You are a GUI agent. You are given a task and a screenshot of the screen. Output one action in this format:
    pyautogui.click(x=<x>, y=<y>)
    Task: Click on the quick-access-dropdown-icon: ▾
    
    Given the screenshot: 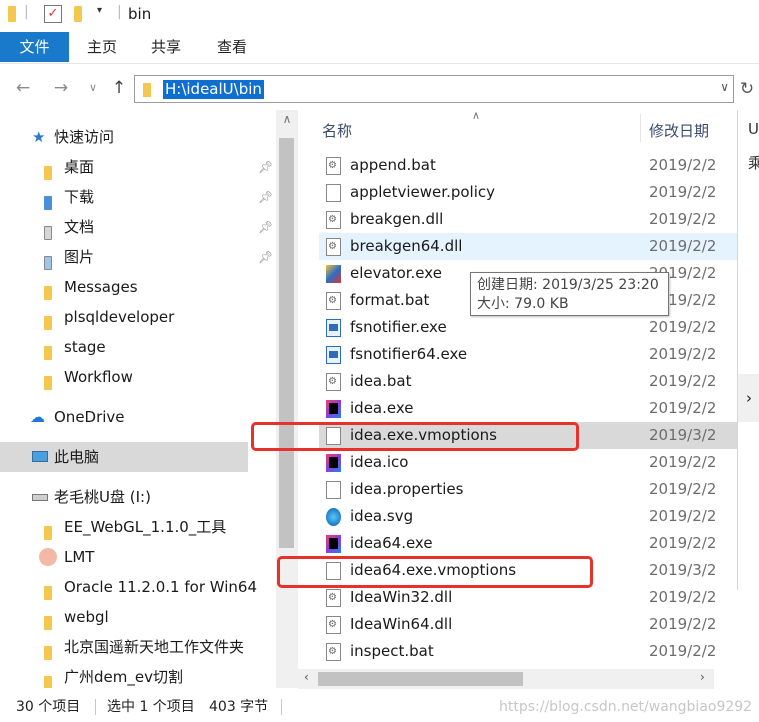 What is the action you would take?
    pyautogui.click(x=99, y=15)
    